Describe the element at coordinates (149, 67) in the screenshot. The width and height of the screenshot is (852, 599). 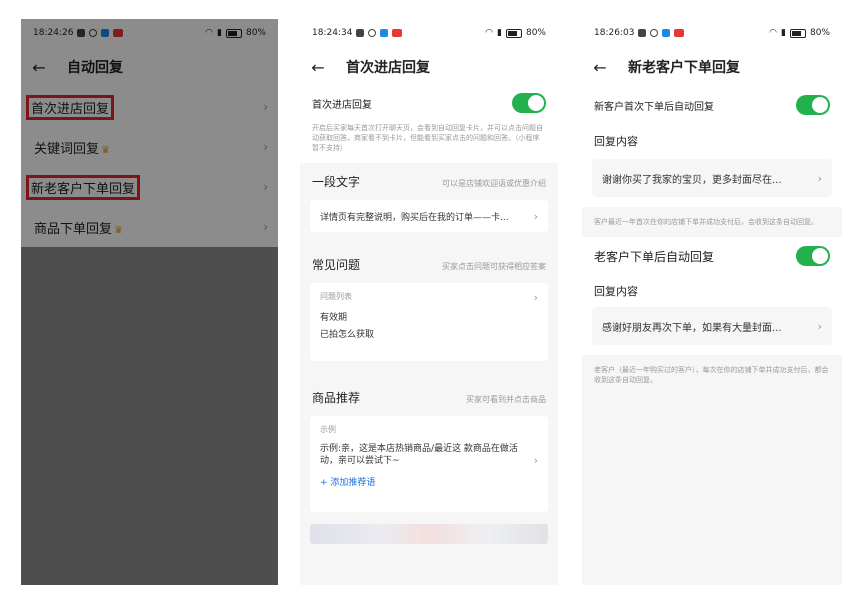
I see `nav-bar: ← 自动回复` at that location.